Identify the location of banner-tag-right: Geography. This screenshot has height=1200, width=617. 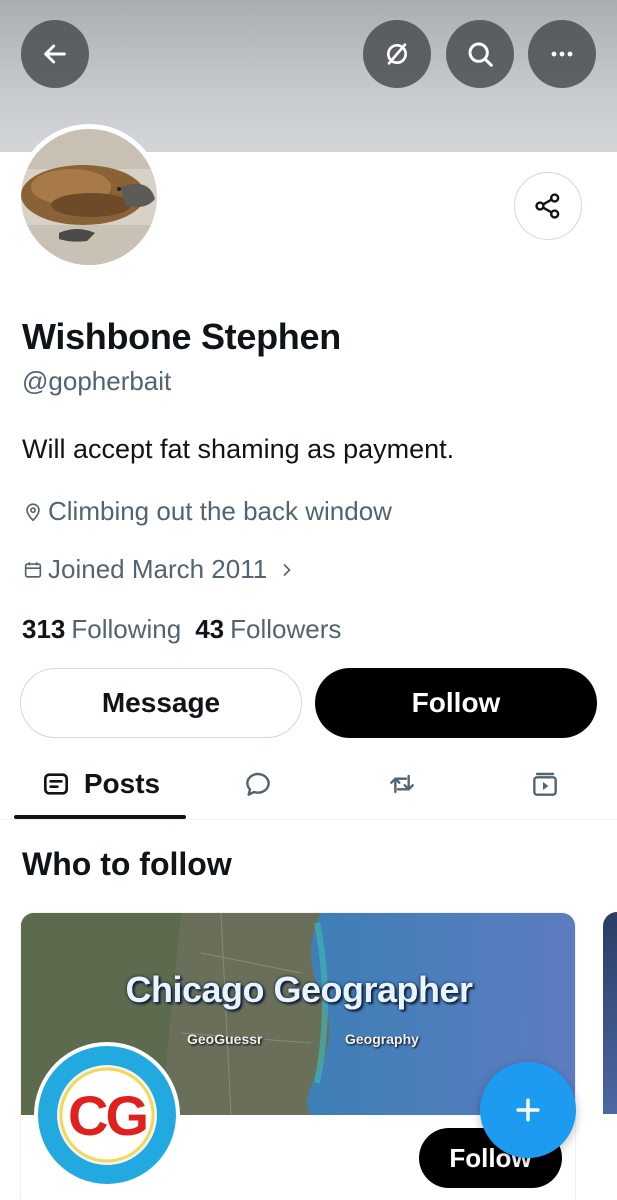
(382, 1039).